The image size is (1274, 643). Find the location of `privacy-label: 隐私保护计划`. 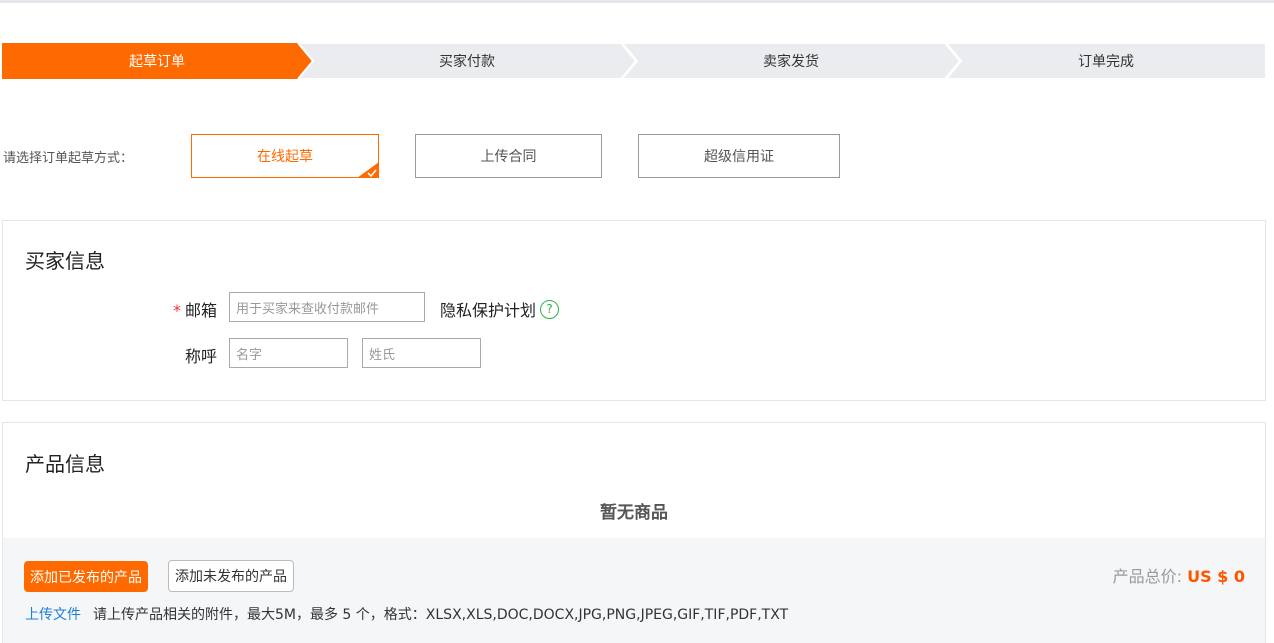

privacy-label: 隐私保护计划 is located at coordinates (488, 310).